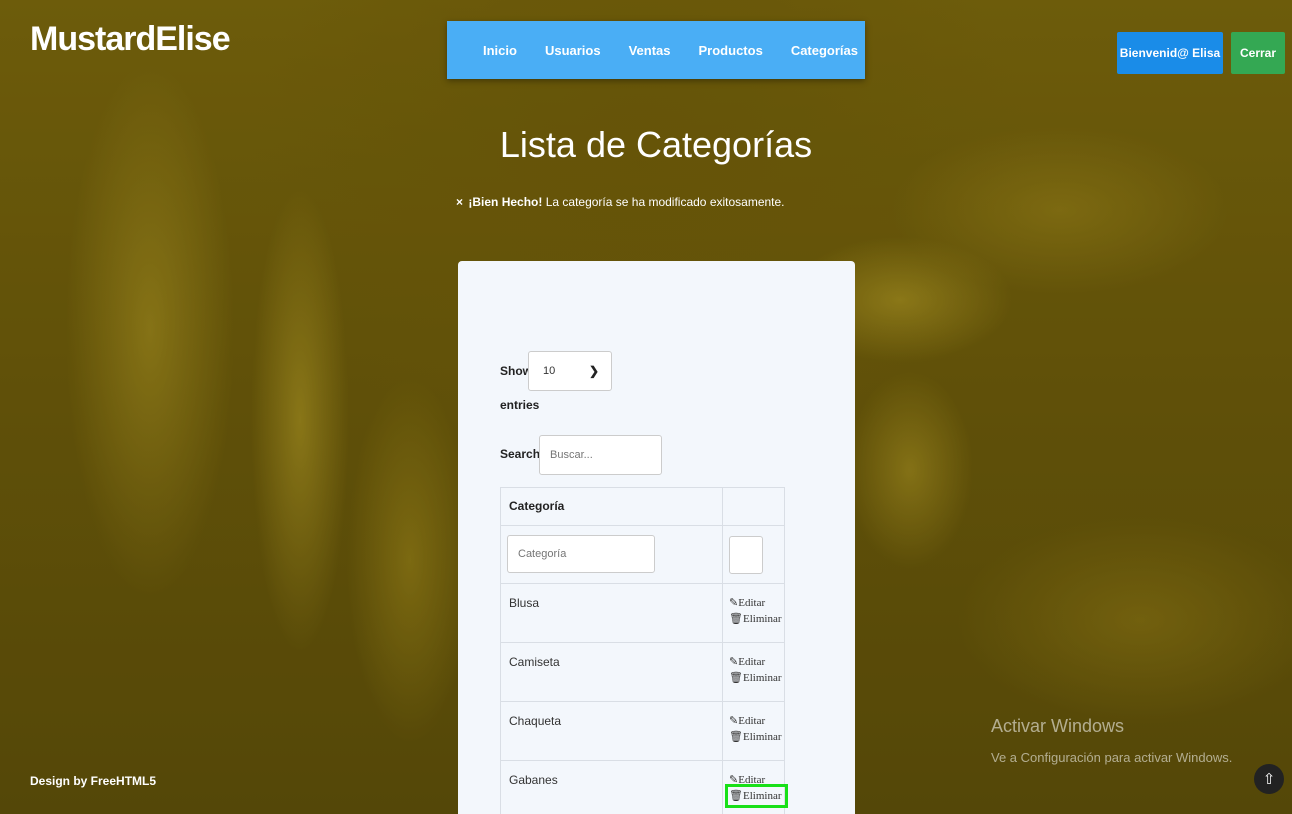 This screenshot has height=814, width=1292. I want to click on table-row: Camiseta ✎Editar 🗑Eliminar, so click(642, 672).